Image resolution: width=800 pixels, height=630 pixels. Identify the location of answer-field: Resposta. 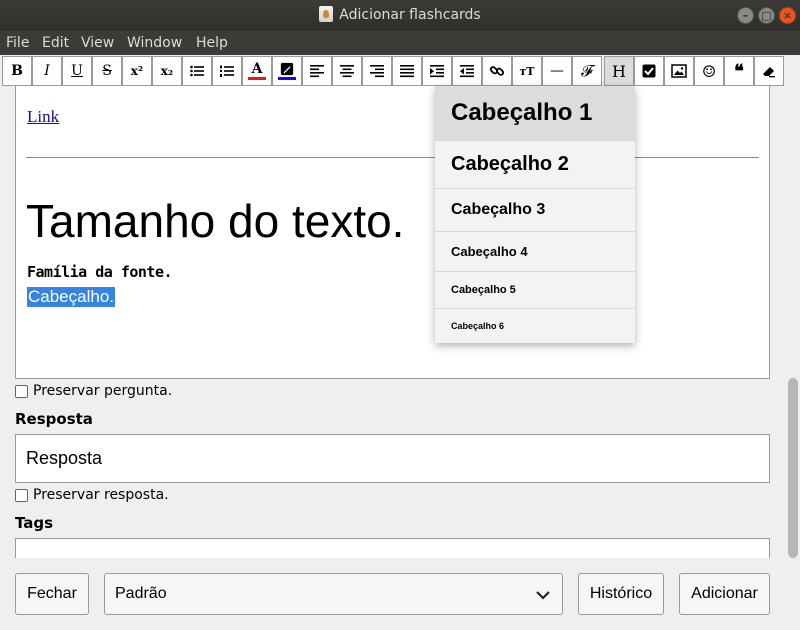
(392, 458).